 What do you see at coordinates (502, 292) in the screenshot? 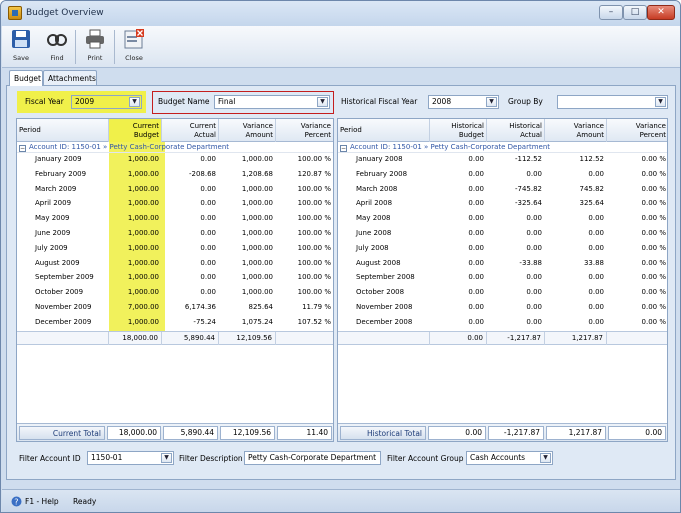
I see `table-row: October 2008 0.00 0.00 0.00 0.00 %` at bounding box center [502, 292].